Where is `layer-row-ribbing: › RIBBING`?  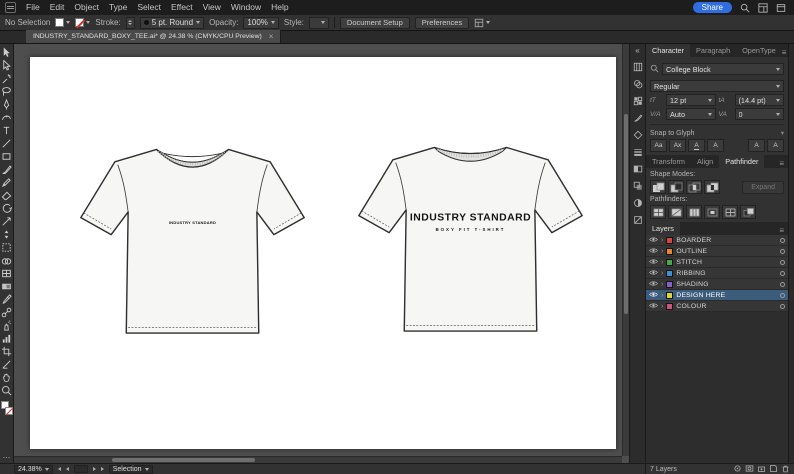 layer-row-ribbing: › RIBBING is located at coordinates (717, 273).